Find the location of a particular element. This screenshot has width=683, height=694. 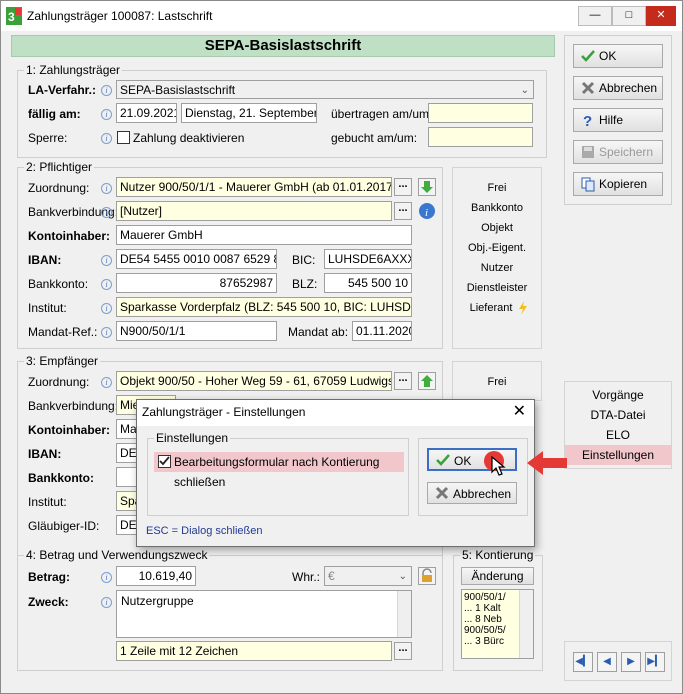

ok-label: OK is located at coordinates (608, 56).